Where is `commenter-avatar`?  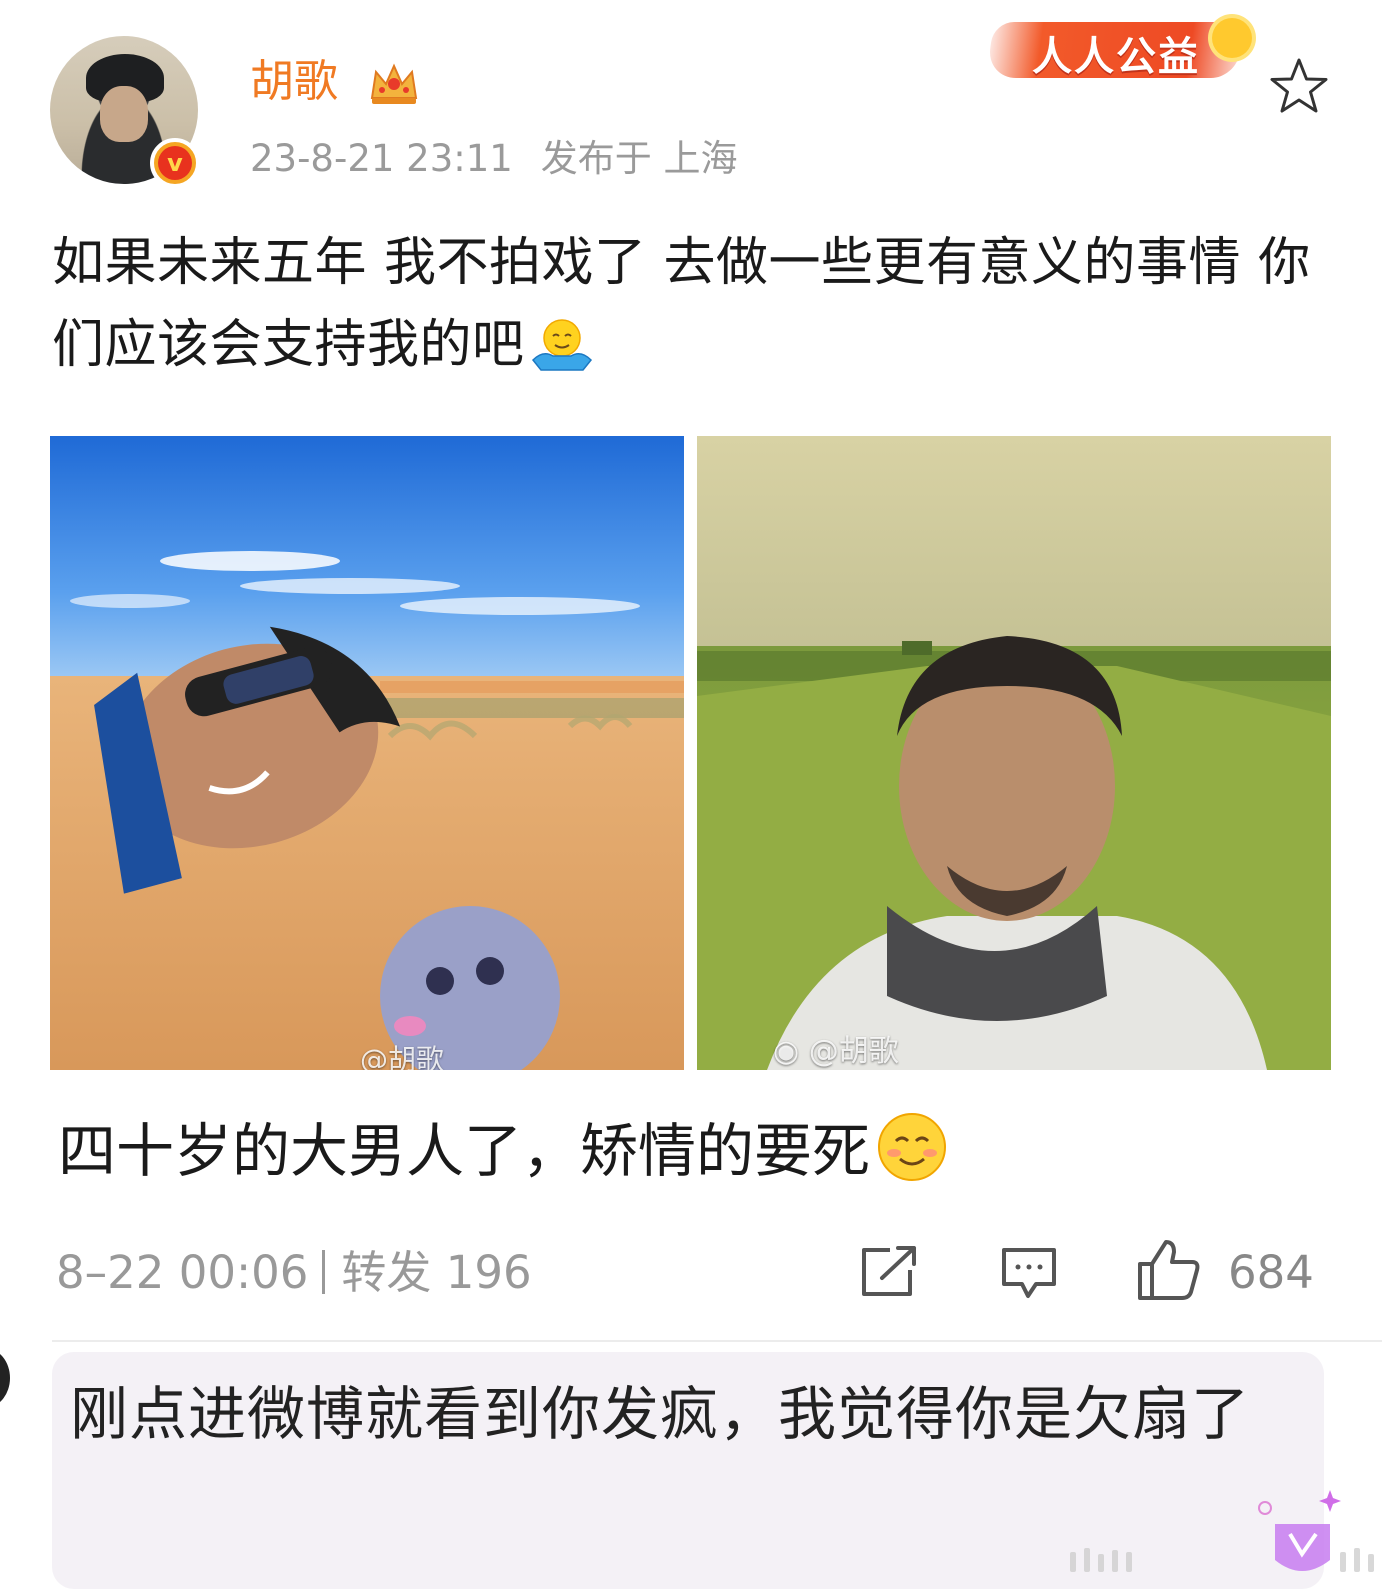
commenter-avatar is located at coordinates (5, 1378).